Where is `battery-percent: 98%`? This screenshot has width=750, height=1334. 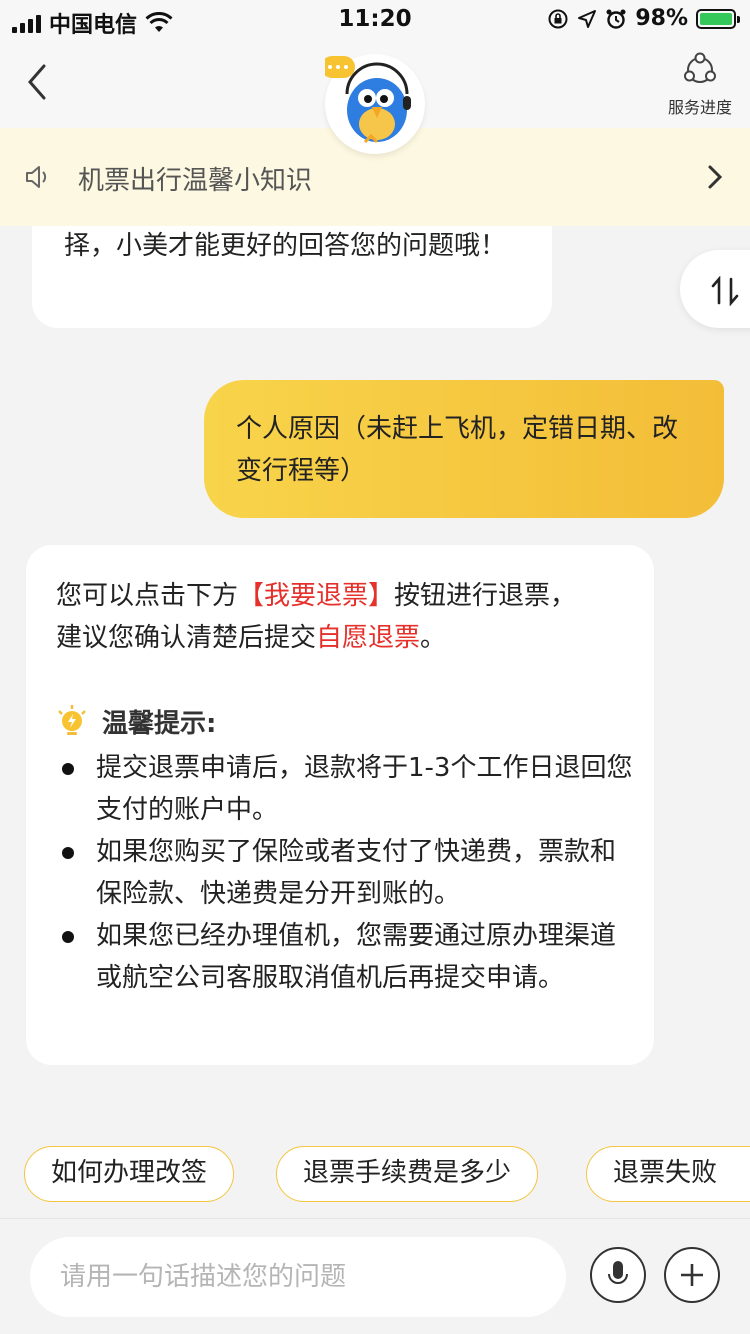
battery-percent: 98% is located at coordinates (661, 18).